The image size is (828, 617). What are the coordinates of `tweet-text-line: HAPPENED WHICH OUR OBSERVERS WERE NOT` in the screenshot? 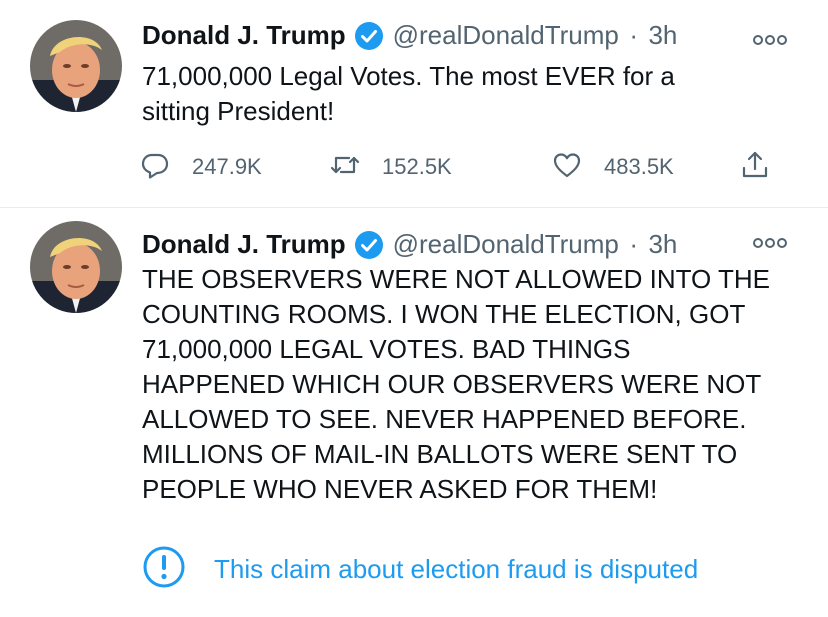 It's located at (452, 384).